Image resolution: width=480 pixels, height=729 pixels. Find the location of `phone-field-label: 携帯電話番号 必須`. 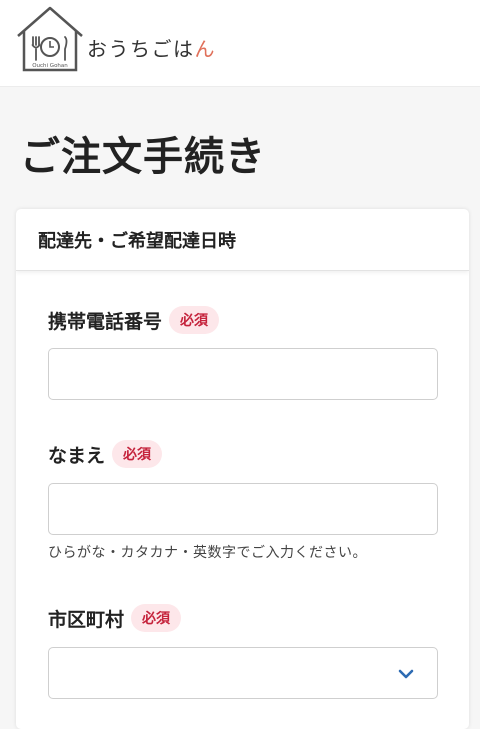

phone-field-label: 携帯電話番号 必須 is located at coordinates (134, 320).